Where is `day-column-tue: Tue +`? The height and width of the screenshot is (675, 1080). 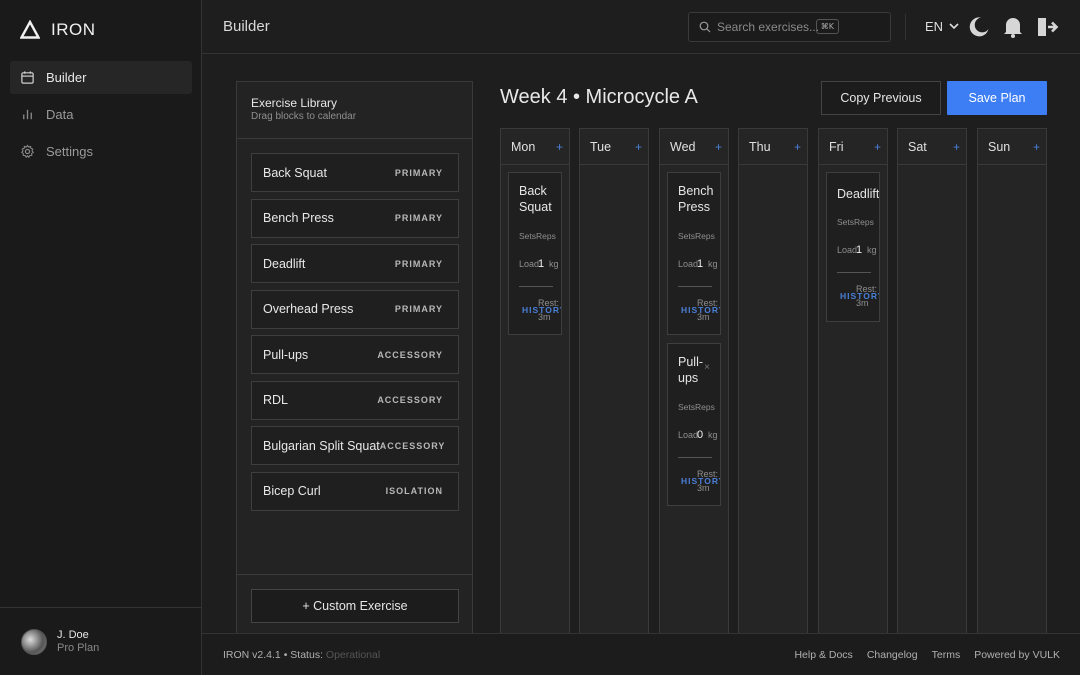
day-column-tue: Tue + is located at coordinates (614, 388).